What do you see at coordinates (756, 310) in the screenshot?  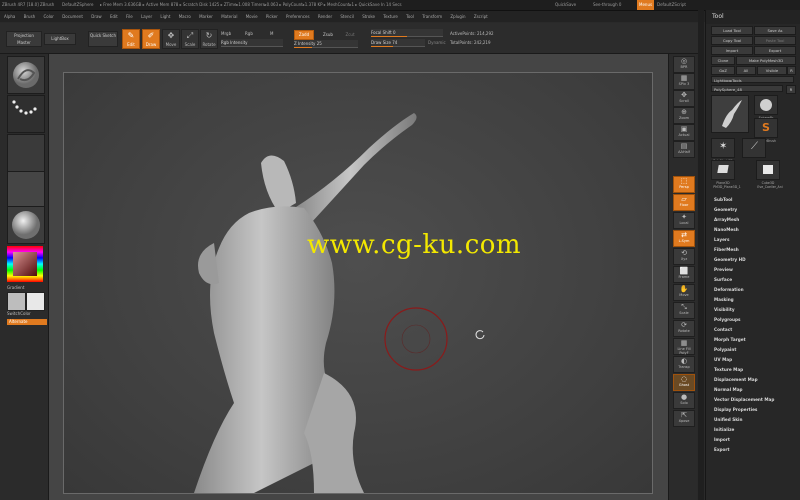 I see `subpalette-visibility: Visibility` at bounding box center [756, 310].